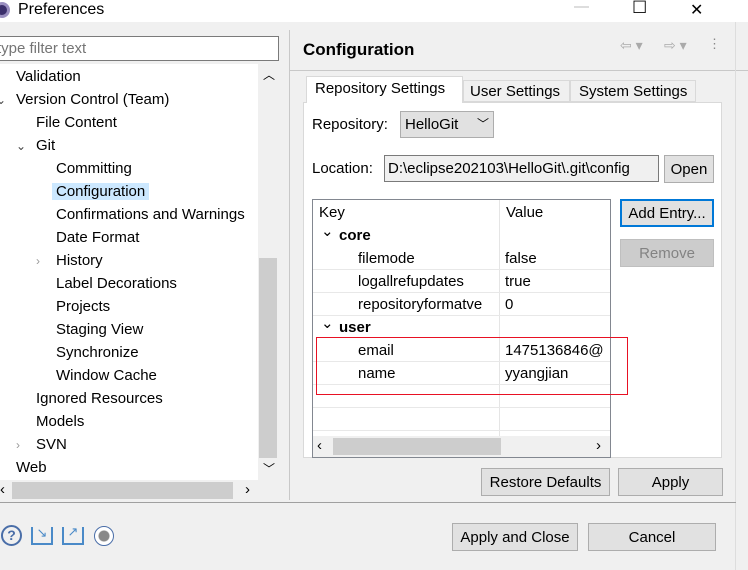 This screenshot has height=570, width=748. I want to click on location-value: D:\eclipse202103\HelloGit\.git\config, so click(509, 168).